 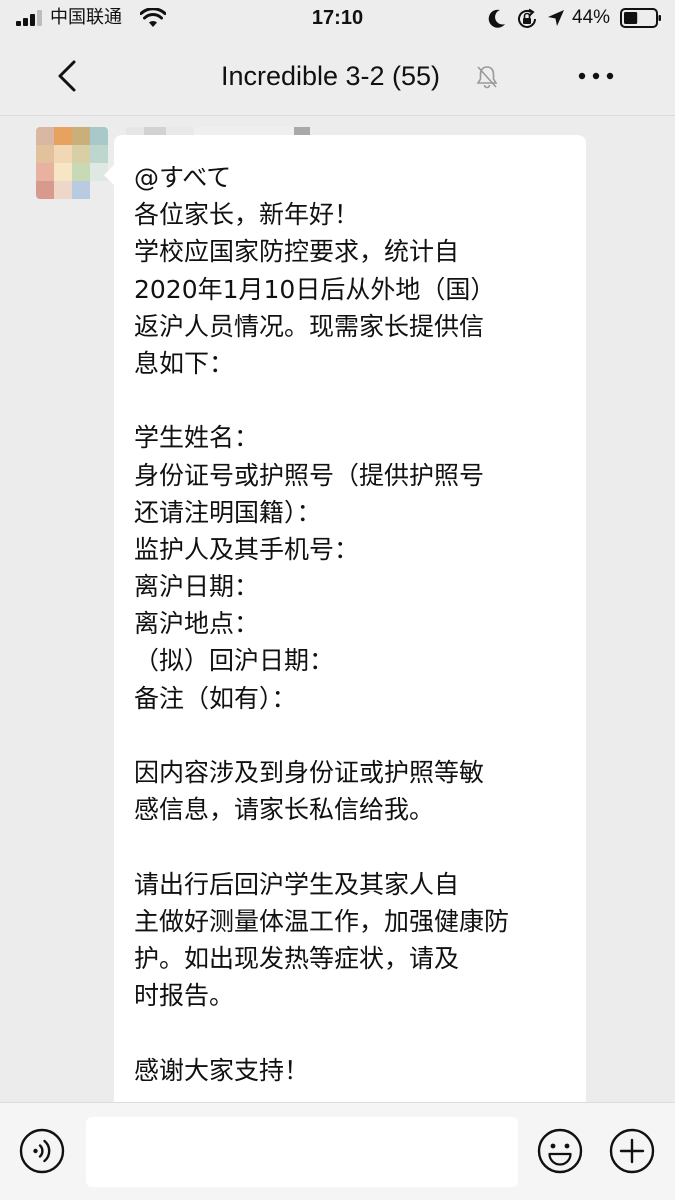 What do you see at coordinates (527, 18) in the screenshot?
I see `lock-rotation-icon` at bounding box center [527, 18].